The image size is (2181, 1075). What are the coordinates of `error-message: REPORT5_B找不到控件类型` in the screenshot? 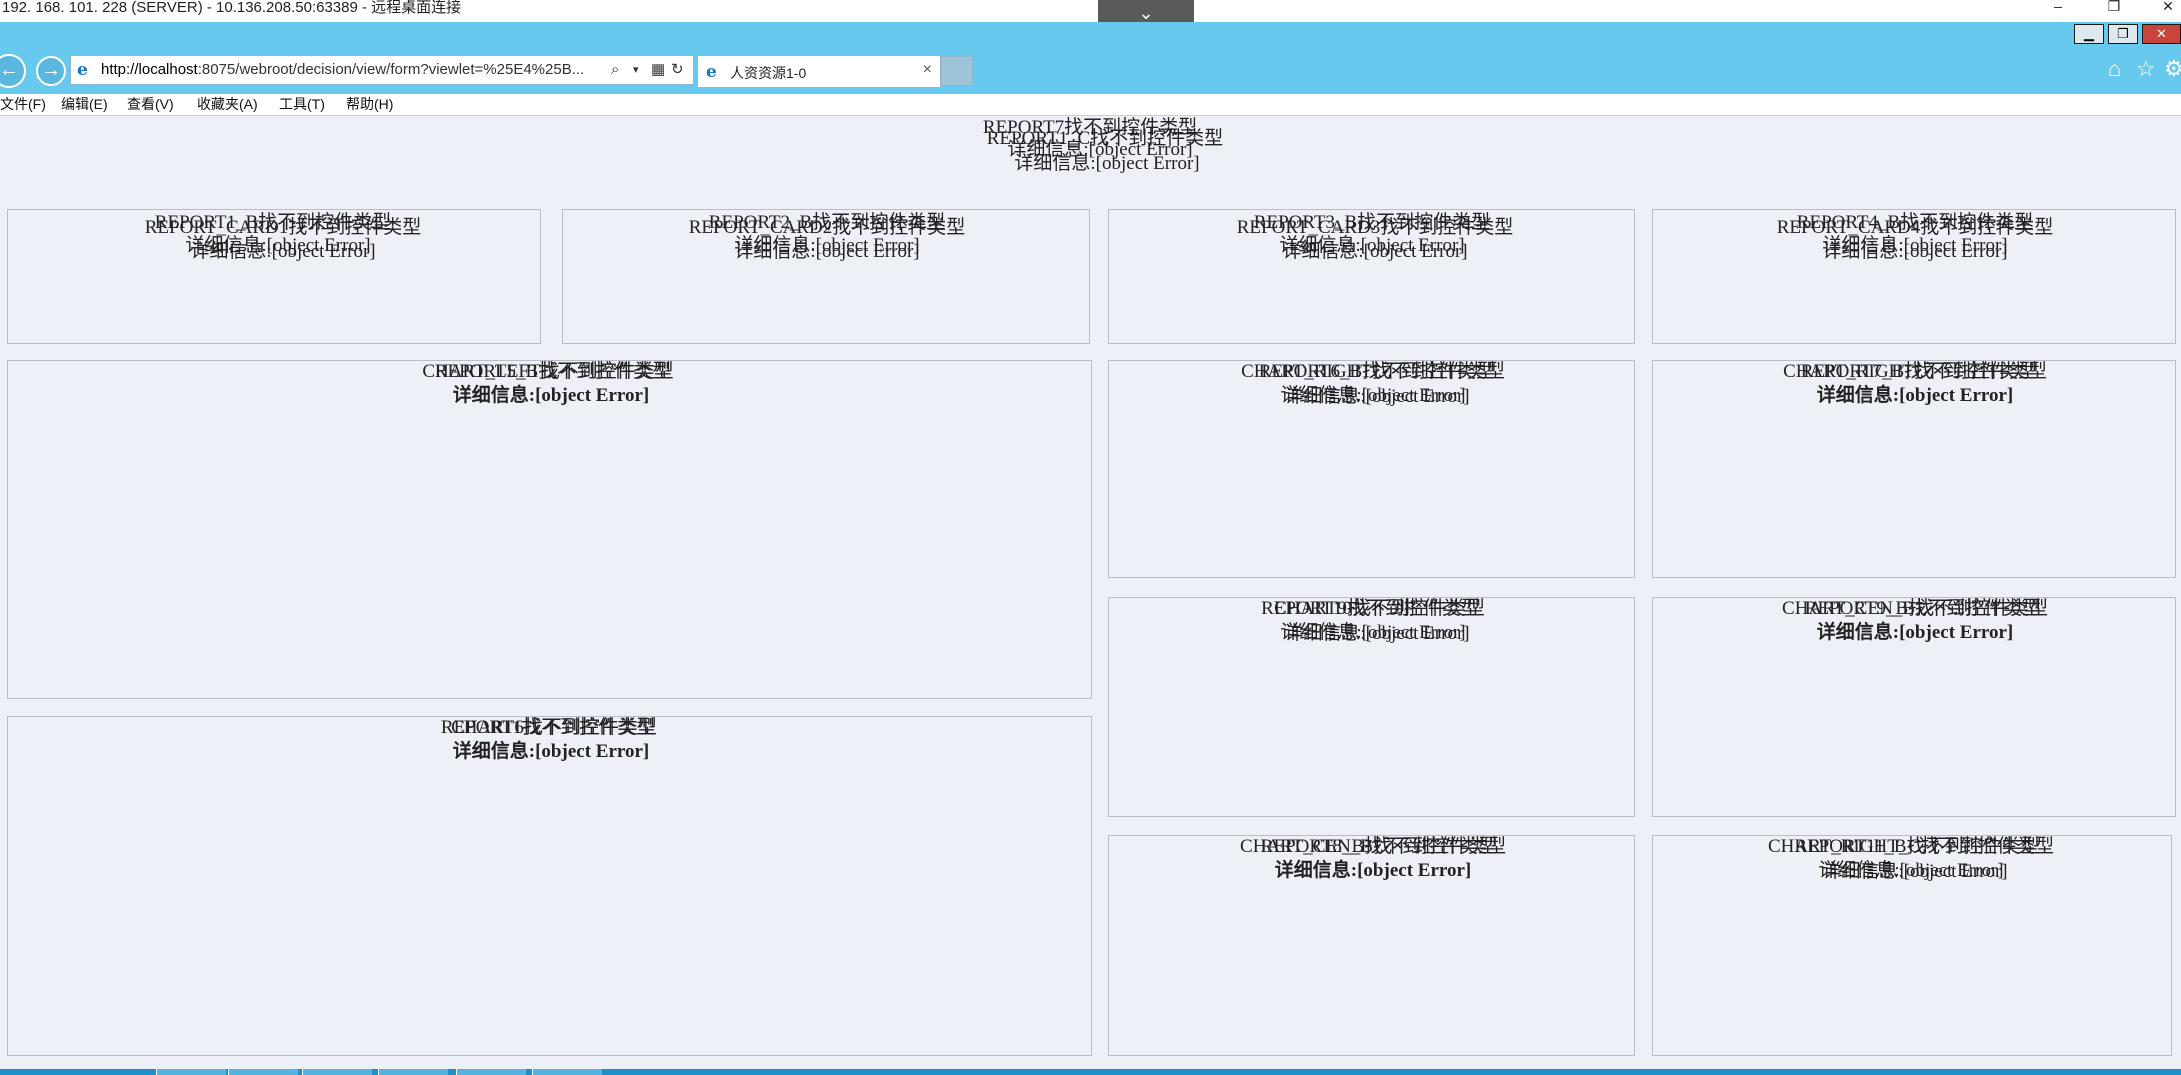 It's located at (553, 371).